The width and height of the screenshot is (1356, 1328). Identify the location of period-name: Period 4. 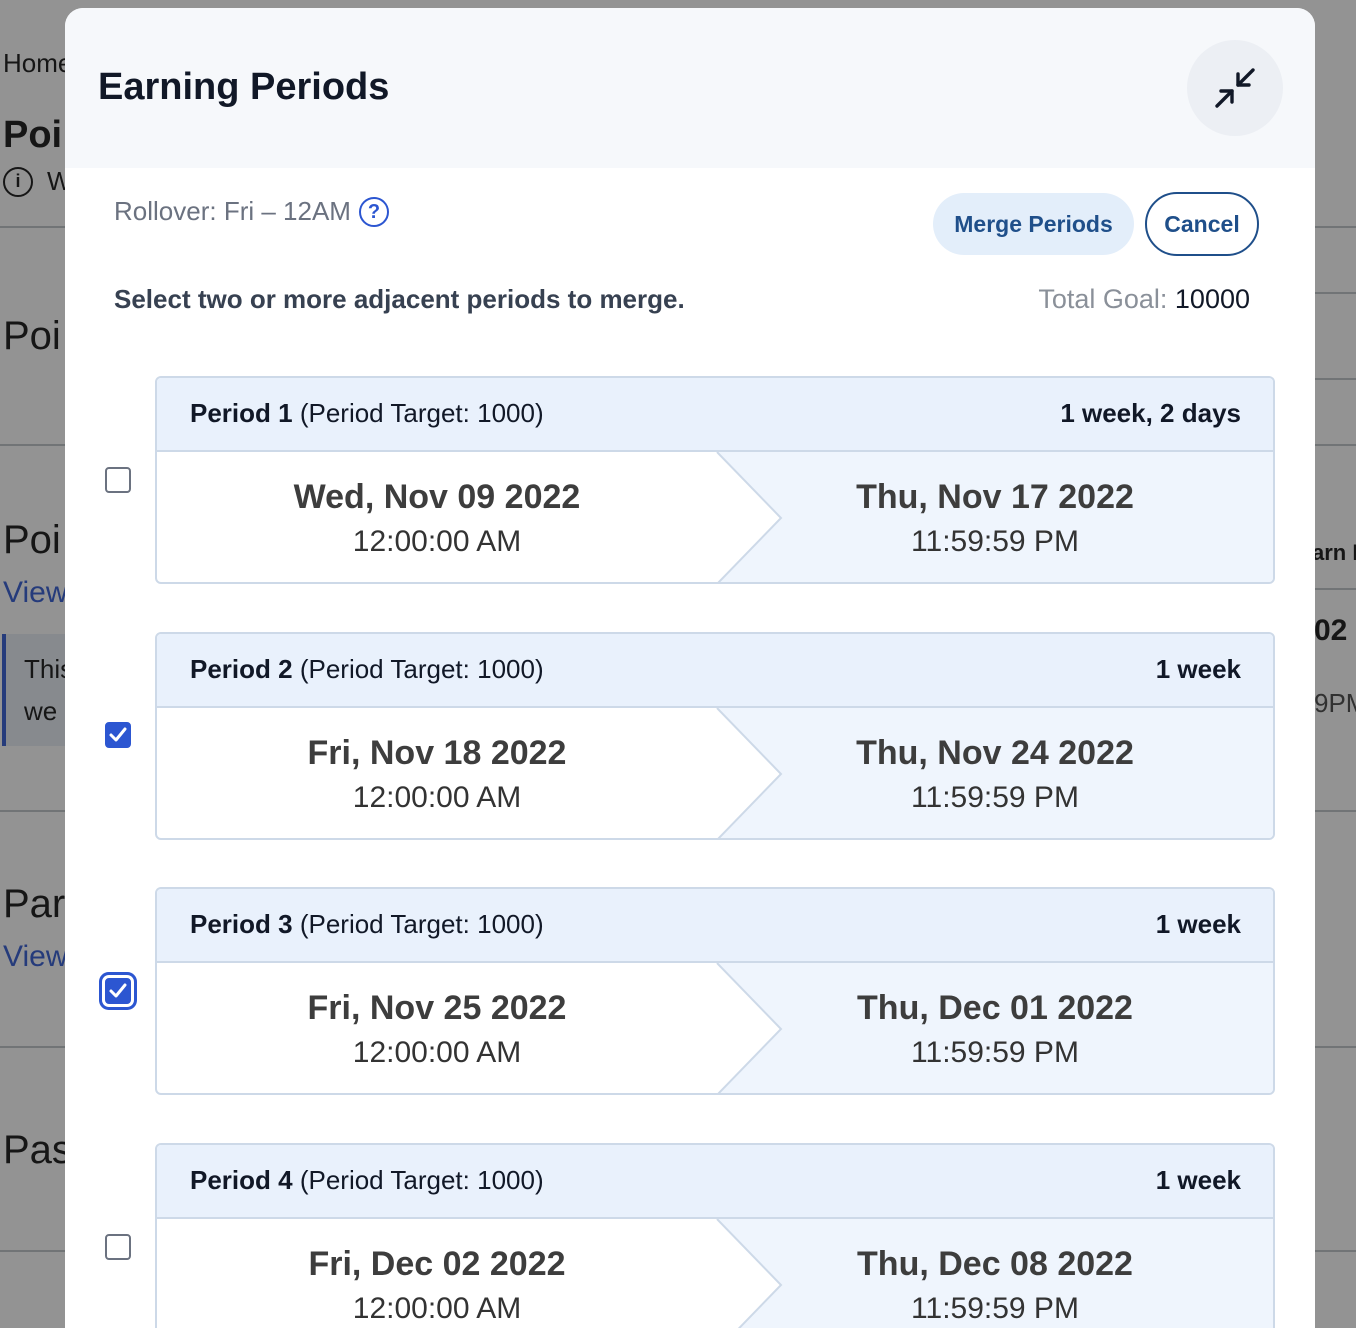
(241, 1180).